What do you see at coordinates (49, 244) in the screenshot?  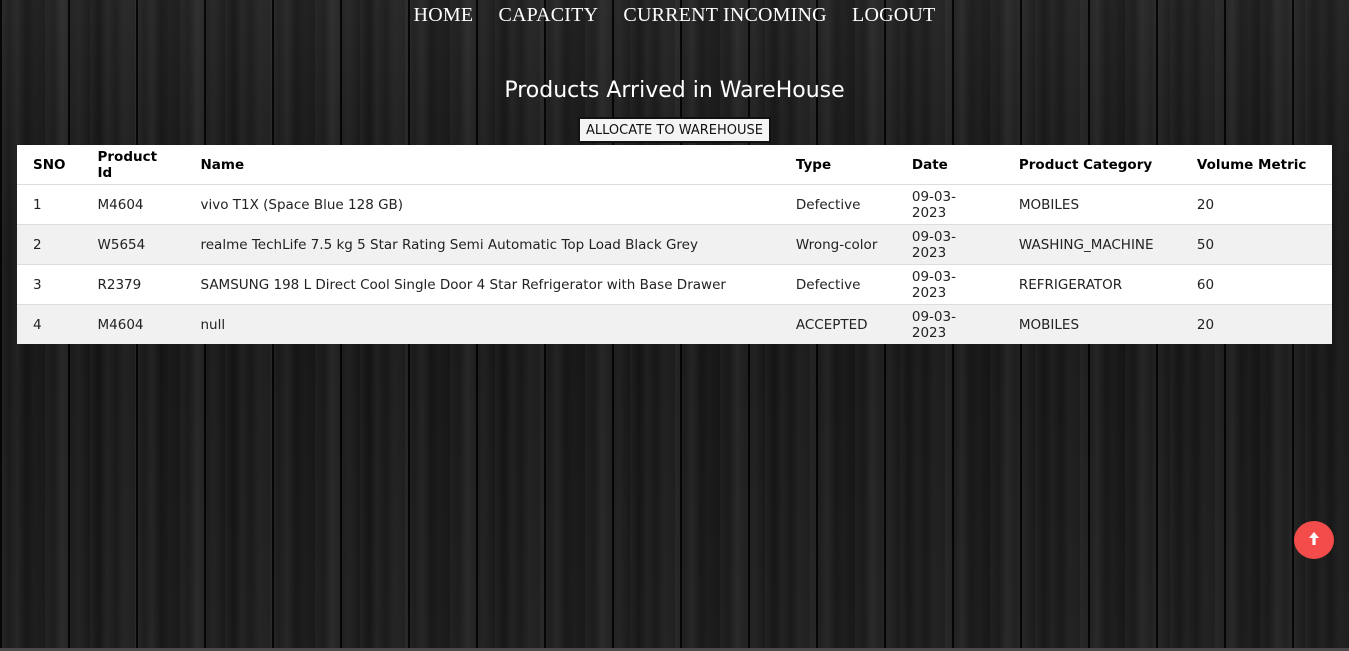 I see `cell-sno: 2` at bounding box center [49, 244].